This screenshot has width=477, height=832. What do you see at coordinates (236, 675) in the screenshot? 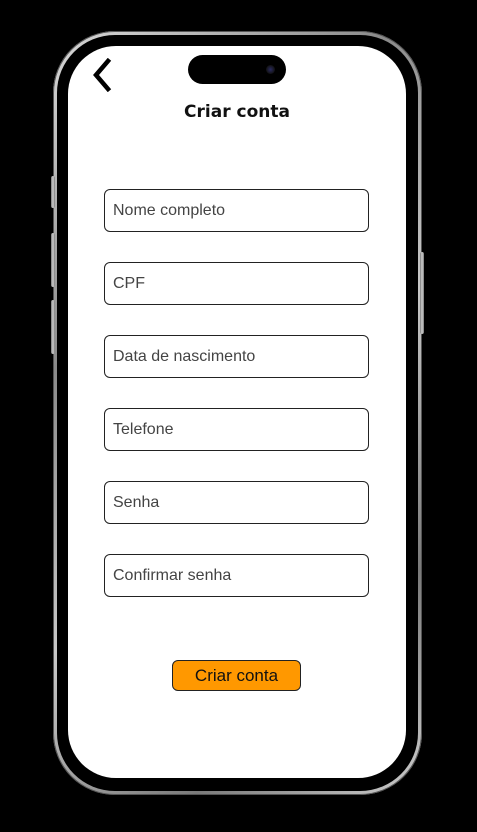
I see `create-account-button: Criar conta` at bounding box center [236, 675].